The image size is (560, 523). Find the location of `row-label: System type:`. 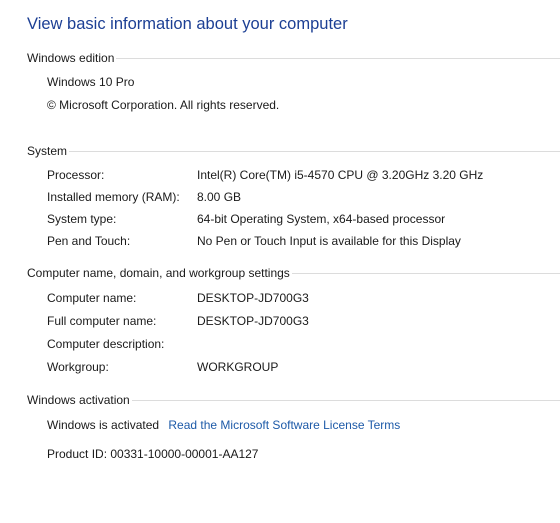

row-label: System type: is located at coordinates (82, 219).